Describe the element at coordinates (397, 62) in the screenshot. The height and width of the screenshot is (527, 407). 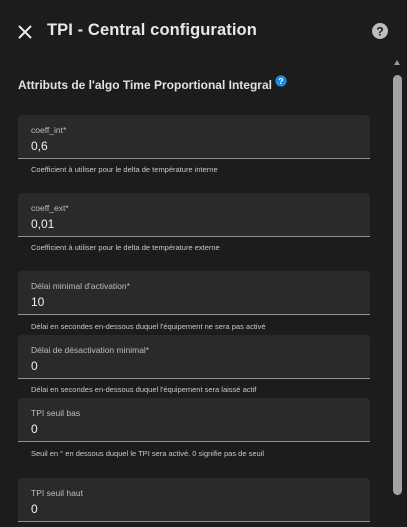
I see `scroll-up-arrow` at that location.